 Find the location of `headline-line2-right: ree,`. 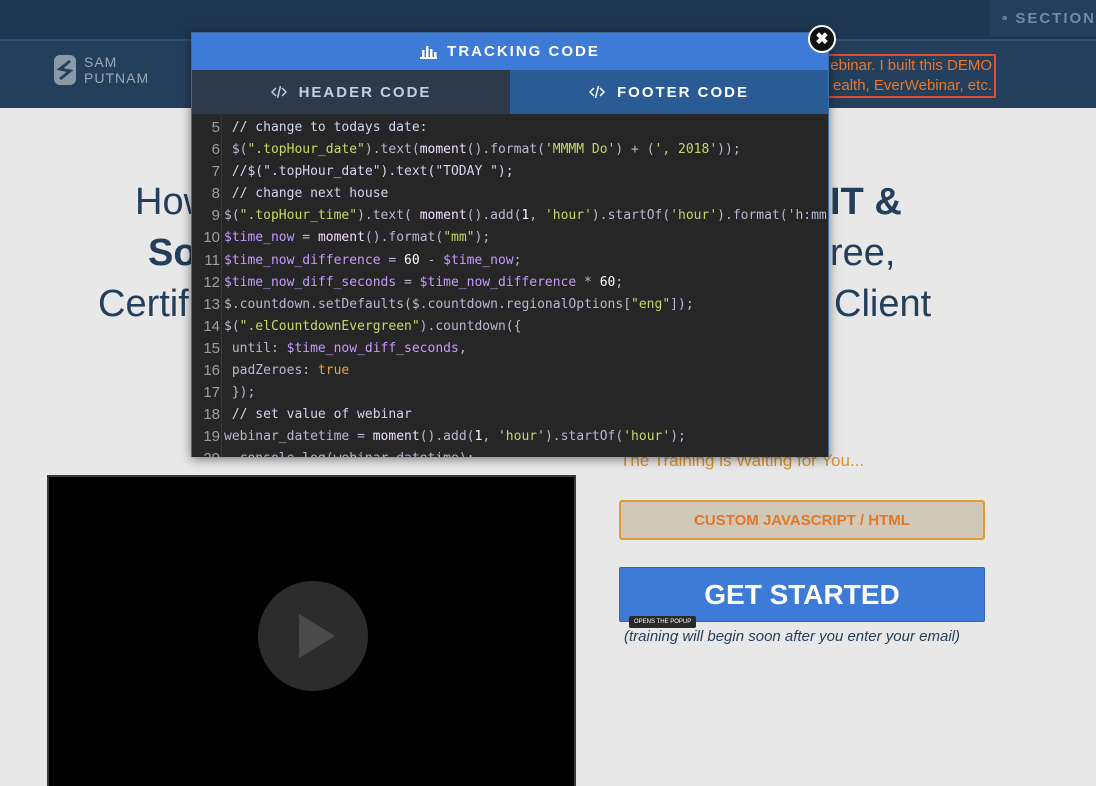

headline-line2-right: ree, is located at coordinates (863, 253).